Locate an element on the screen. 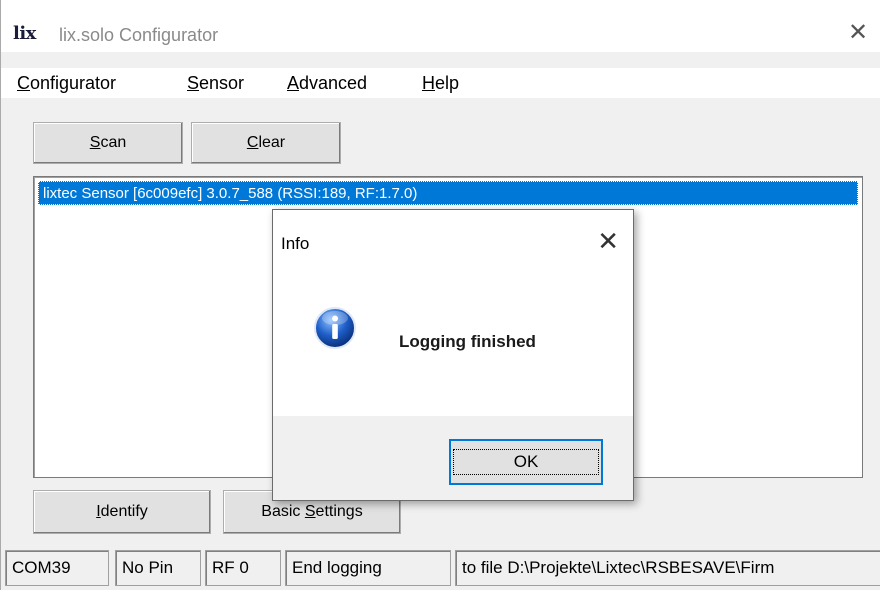 The width and height of the screenshot is (880, 590). menu-label: dvanced is located at coordinates (333, 83).